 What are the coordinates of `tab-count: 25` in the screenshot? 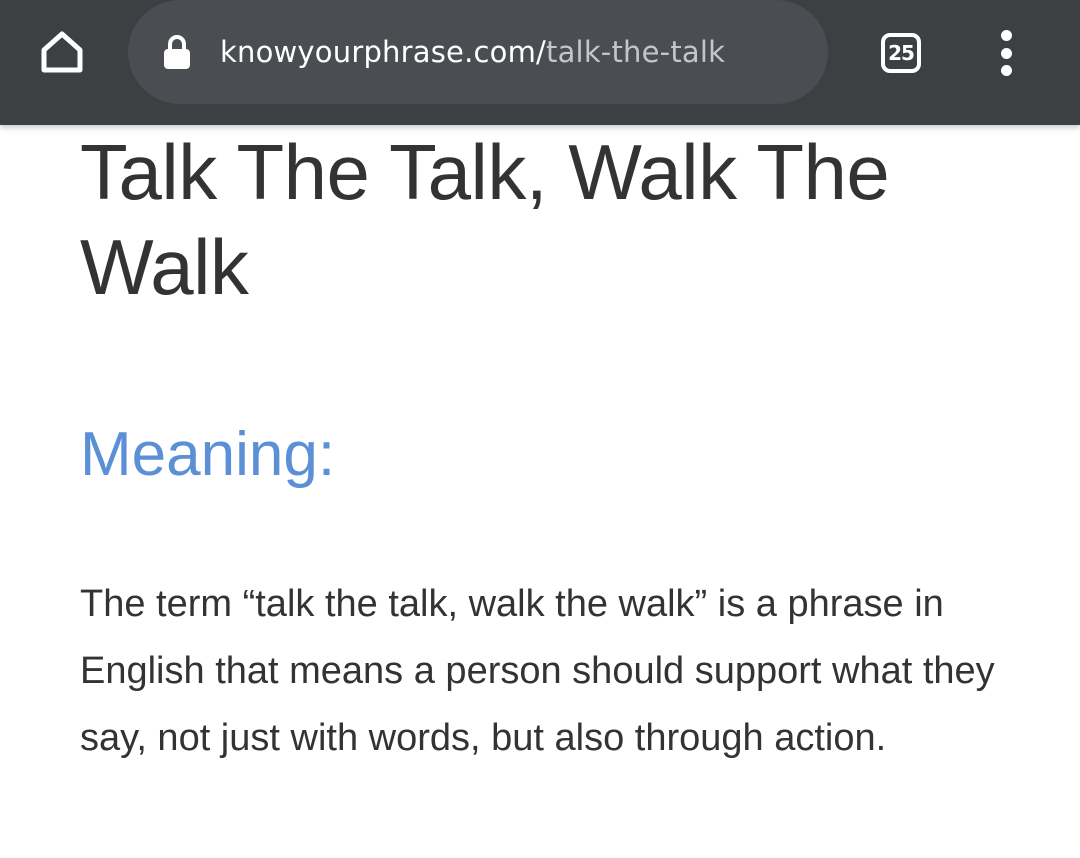 It's located at (901, 53).